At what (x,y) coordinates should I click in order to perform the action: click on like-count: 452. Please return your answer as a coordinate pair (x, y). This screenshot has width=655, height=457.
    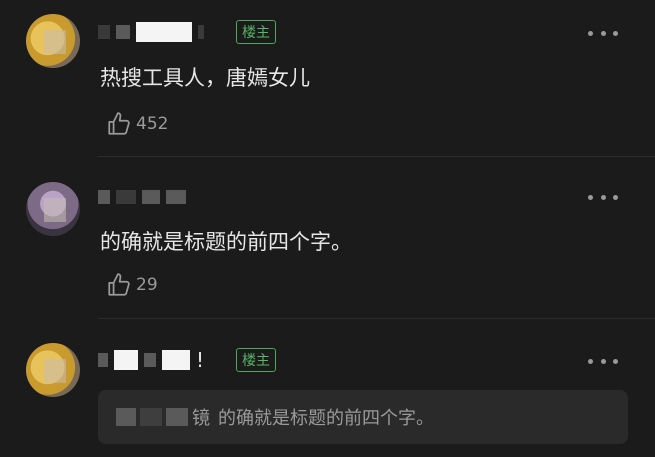
    Looking at the image, I should click on (152, 124).